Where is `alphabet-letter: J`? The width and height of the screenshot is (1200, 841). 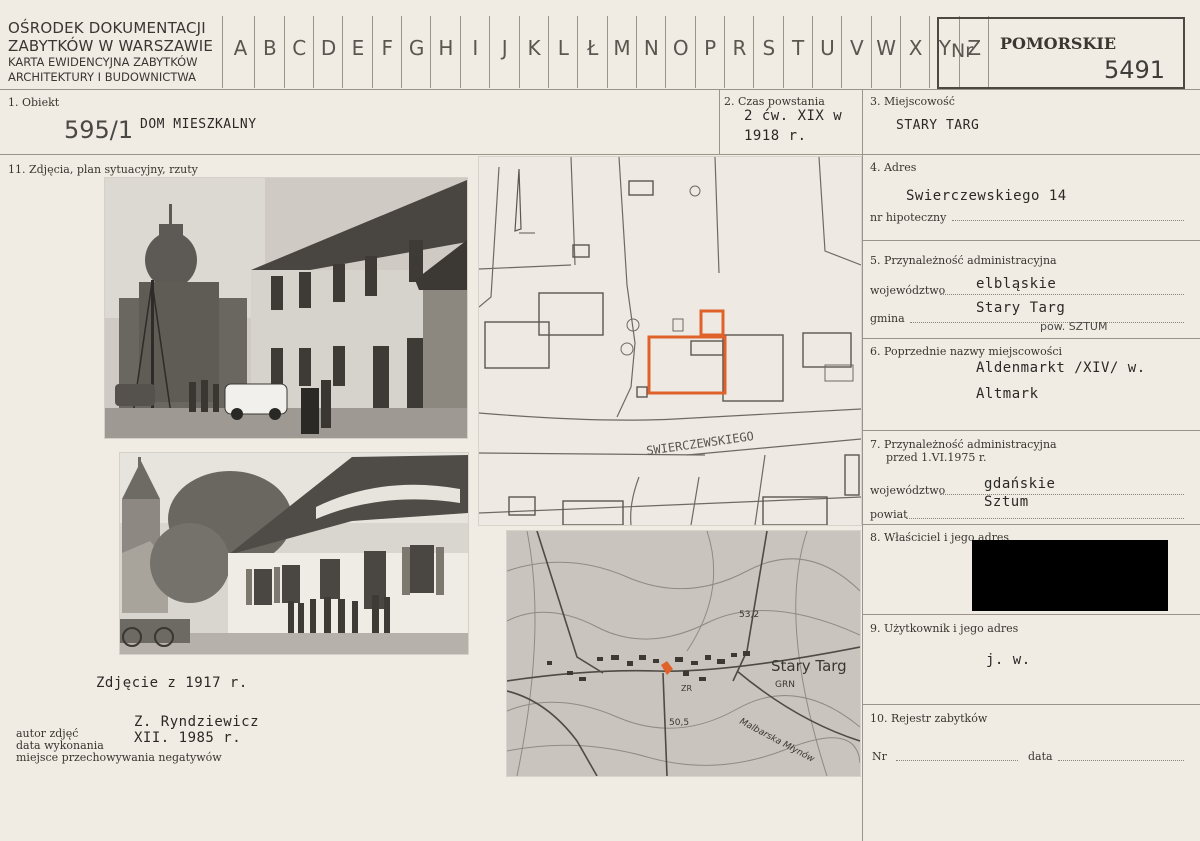 alphabet-letter: J is located at coordinates (504, 48).